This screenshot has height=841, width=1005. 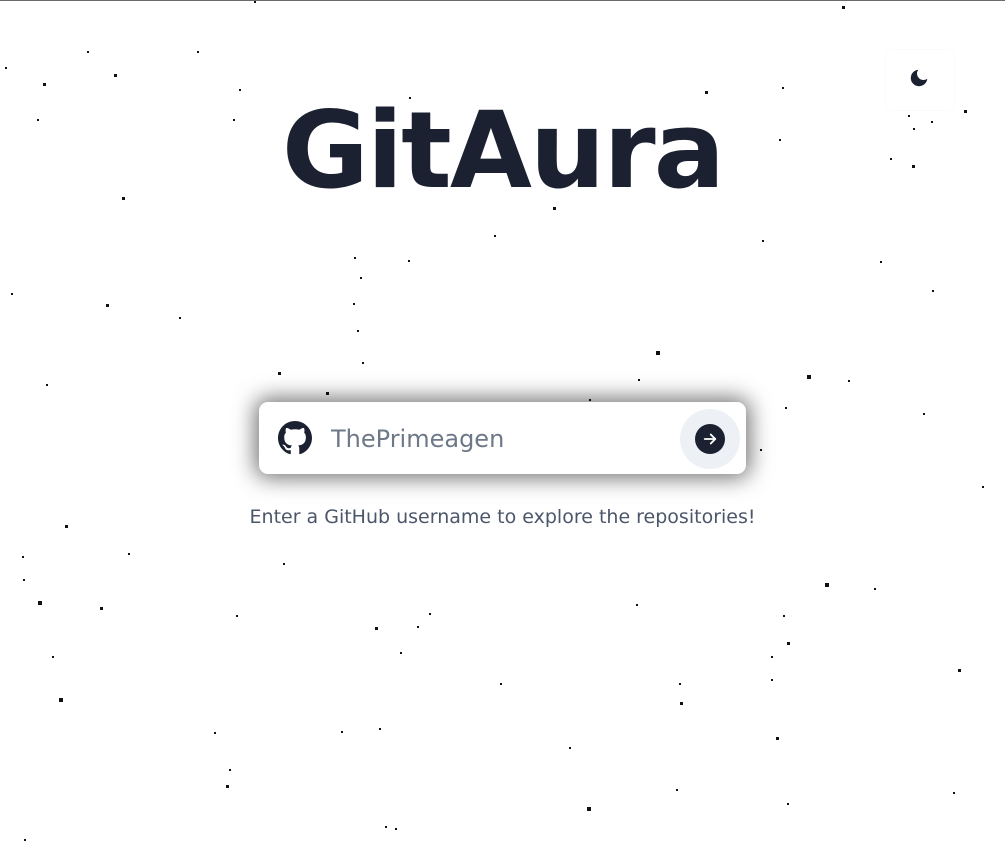 I want to click on search-submit-button, so click(x=710, y=439).